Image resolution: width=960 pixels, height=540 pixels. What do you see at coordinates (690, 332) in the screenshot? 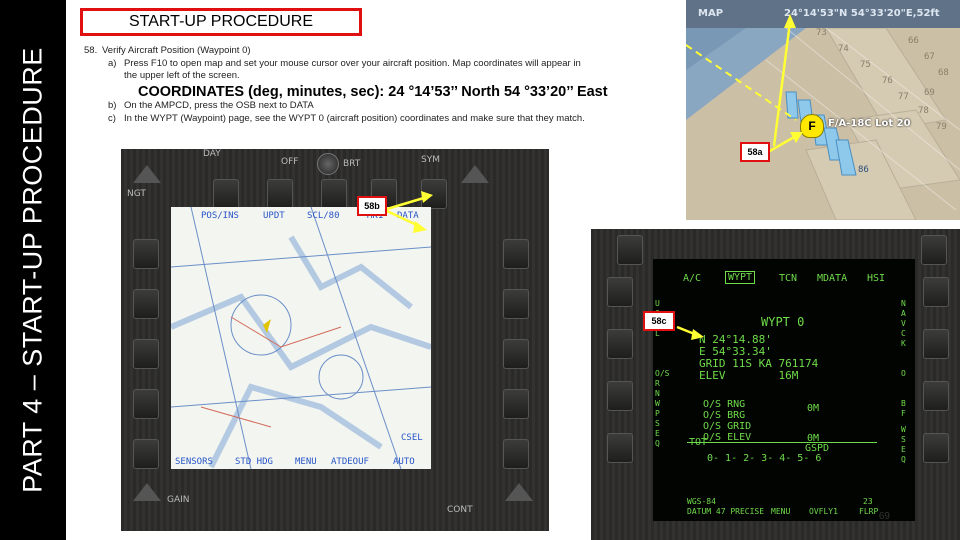
I see `callout-arrow-58c` at bounding box center [690, 332].